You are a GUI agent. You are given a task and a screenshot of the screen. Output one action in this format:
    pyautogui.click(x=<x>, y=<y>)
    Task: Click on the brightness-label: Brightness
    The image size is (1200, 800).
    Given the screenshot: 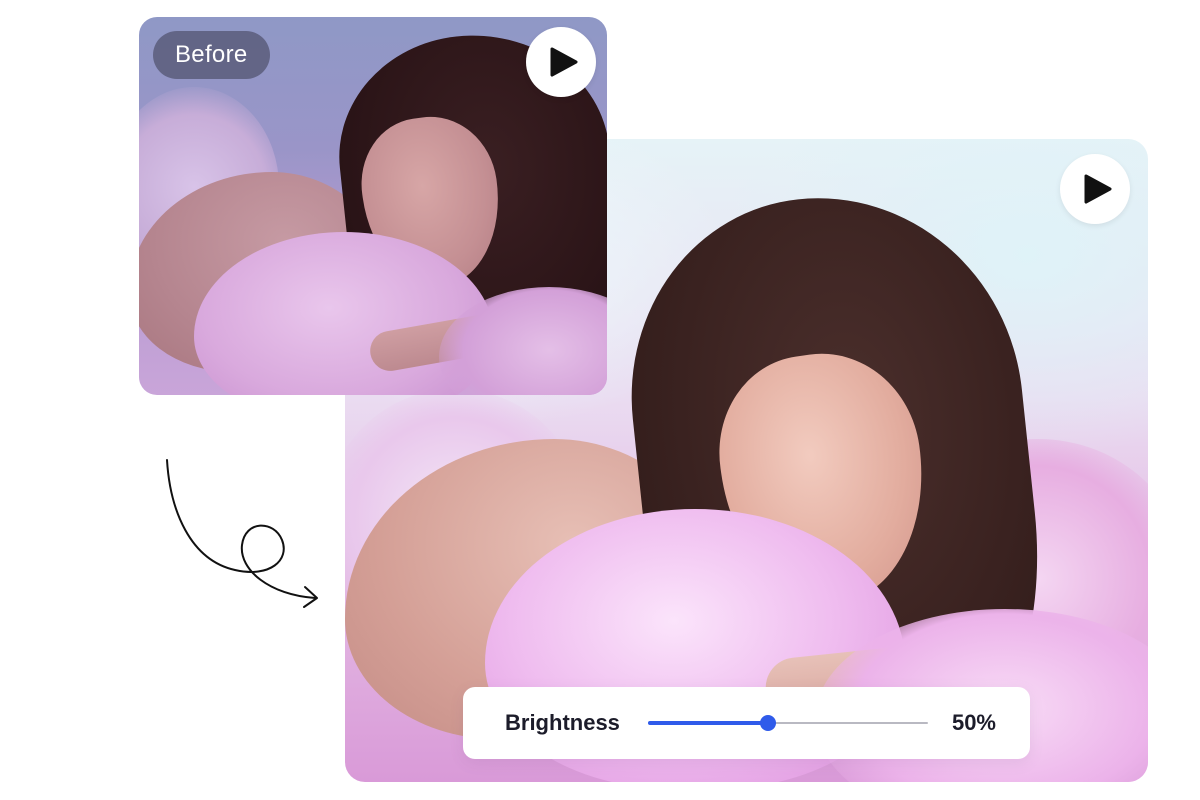 What is the action you would take?
    pyautogui.click(x=562, y=722)
    